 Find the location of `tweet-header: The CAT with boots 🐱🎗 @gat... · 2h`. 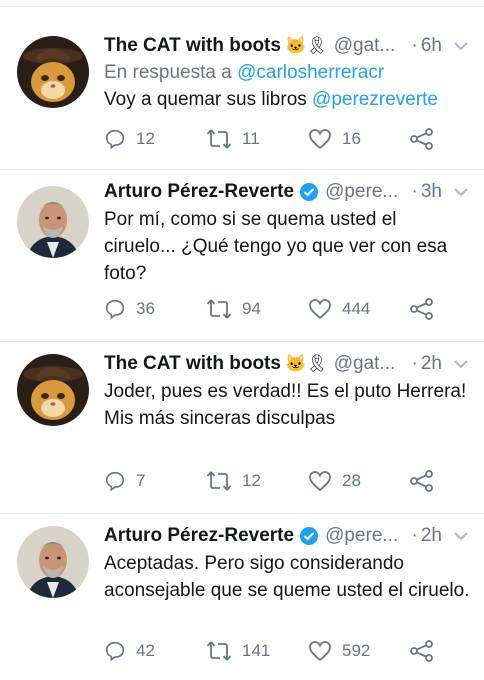

tweet-header: The CAT with boots 🐱🎗 @gat... · 2h is located at coordinates (287, 364).